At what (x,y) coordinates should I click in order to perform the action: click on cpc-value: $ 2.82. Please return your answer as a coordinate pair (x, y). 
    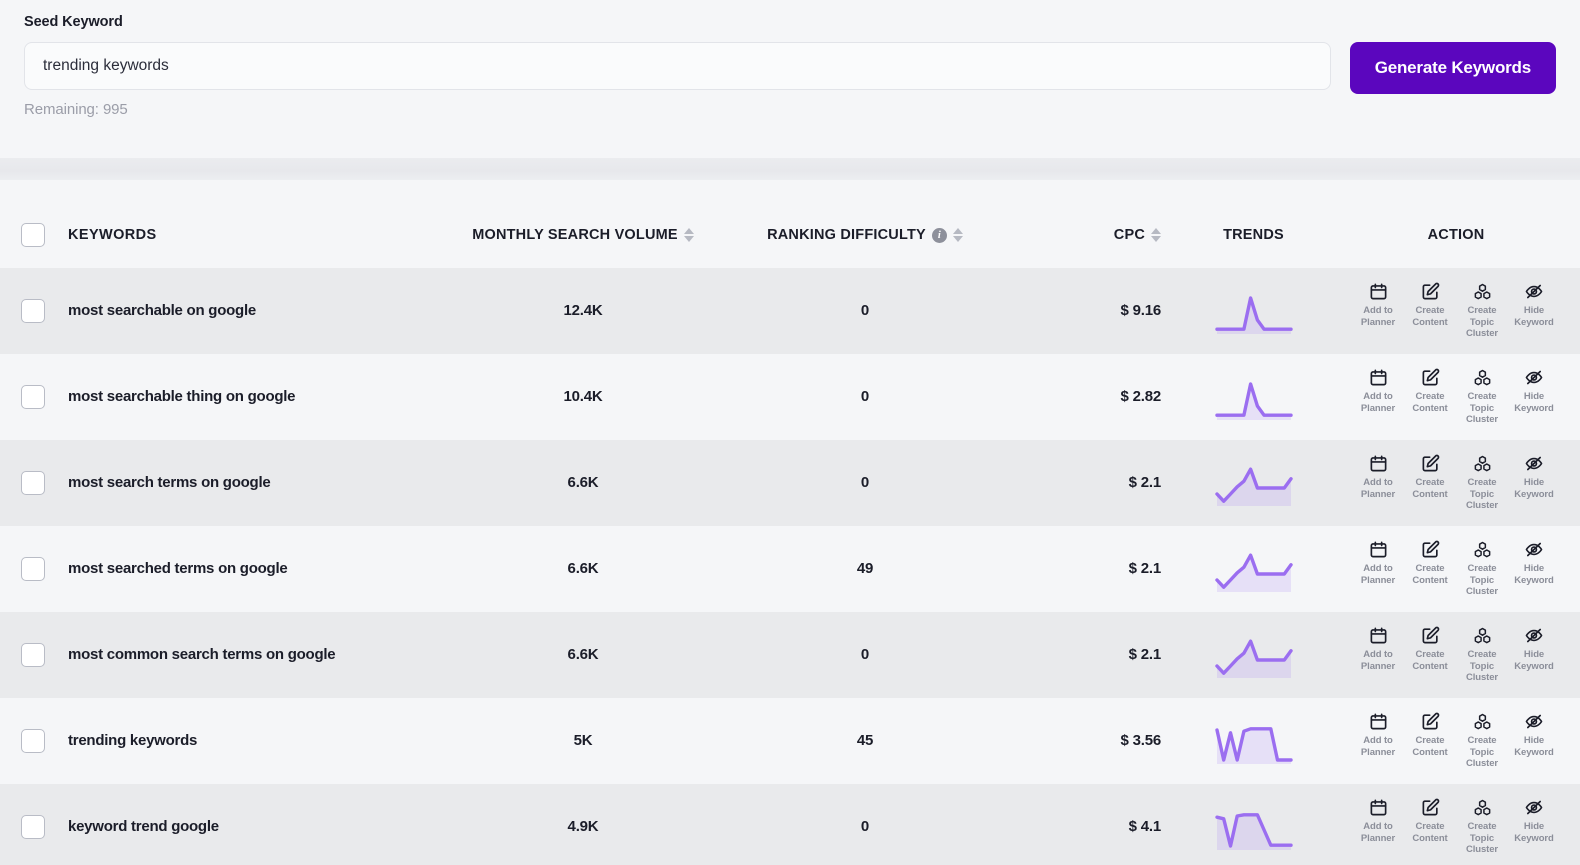
    Looking at the image, I should click on (1140, 396).